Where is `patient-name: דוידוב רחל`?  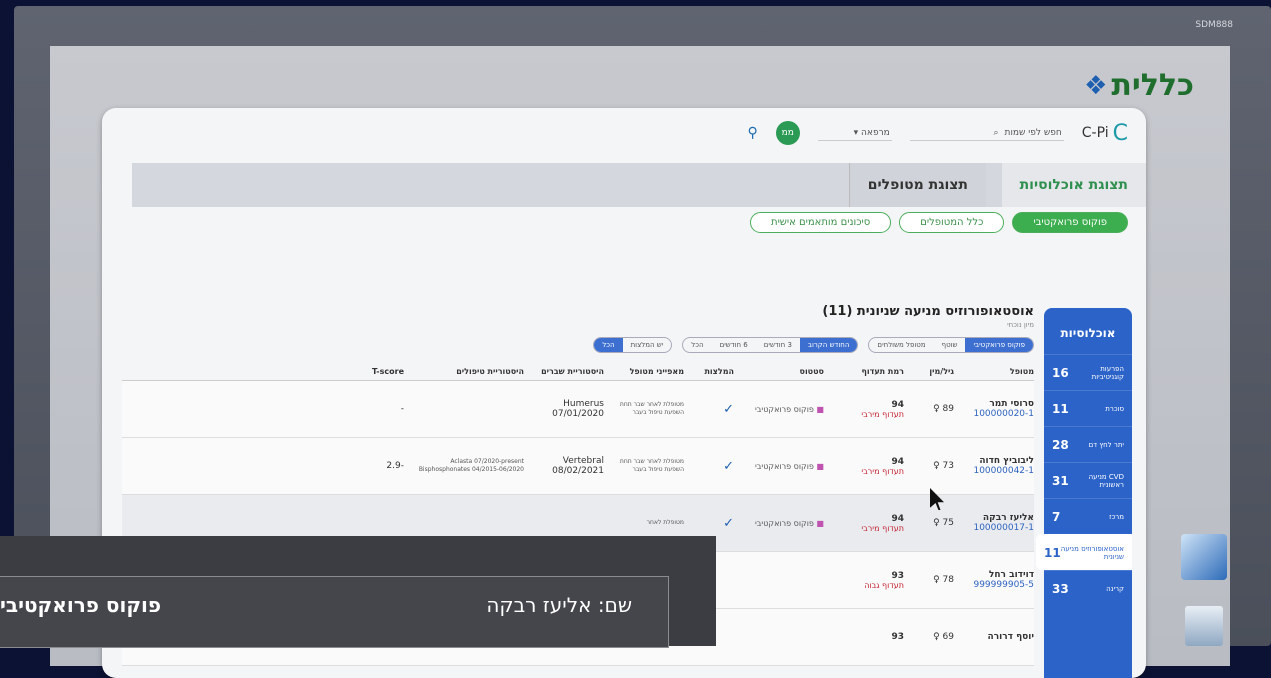
patient-name: דוידוב רחל is located at coordinates (994, 575).